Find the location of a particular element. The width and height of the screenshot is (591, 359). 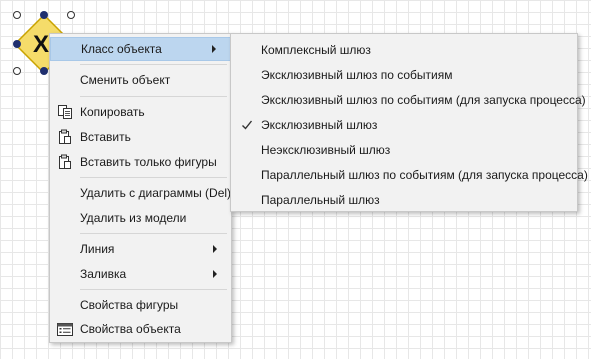

svg-text: X is located at coordinates (41, 44).